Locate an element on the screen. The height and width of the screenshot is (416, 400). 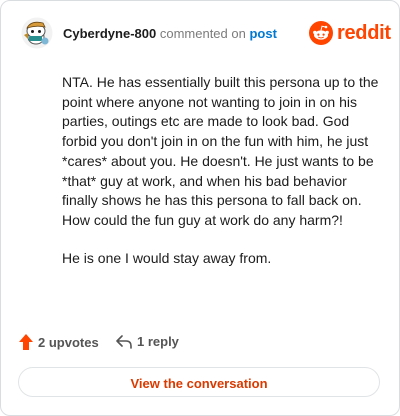
reply-button: 1 reply is located at coordinates (147, 341).